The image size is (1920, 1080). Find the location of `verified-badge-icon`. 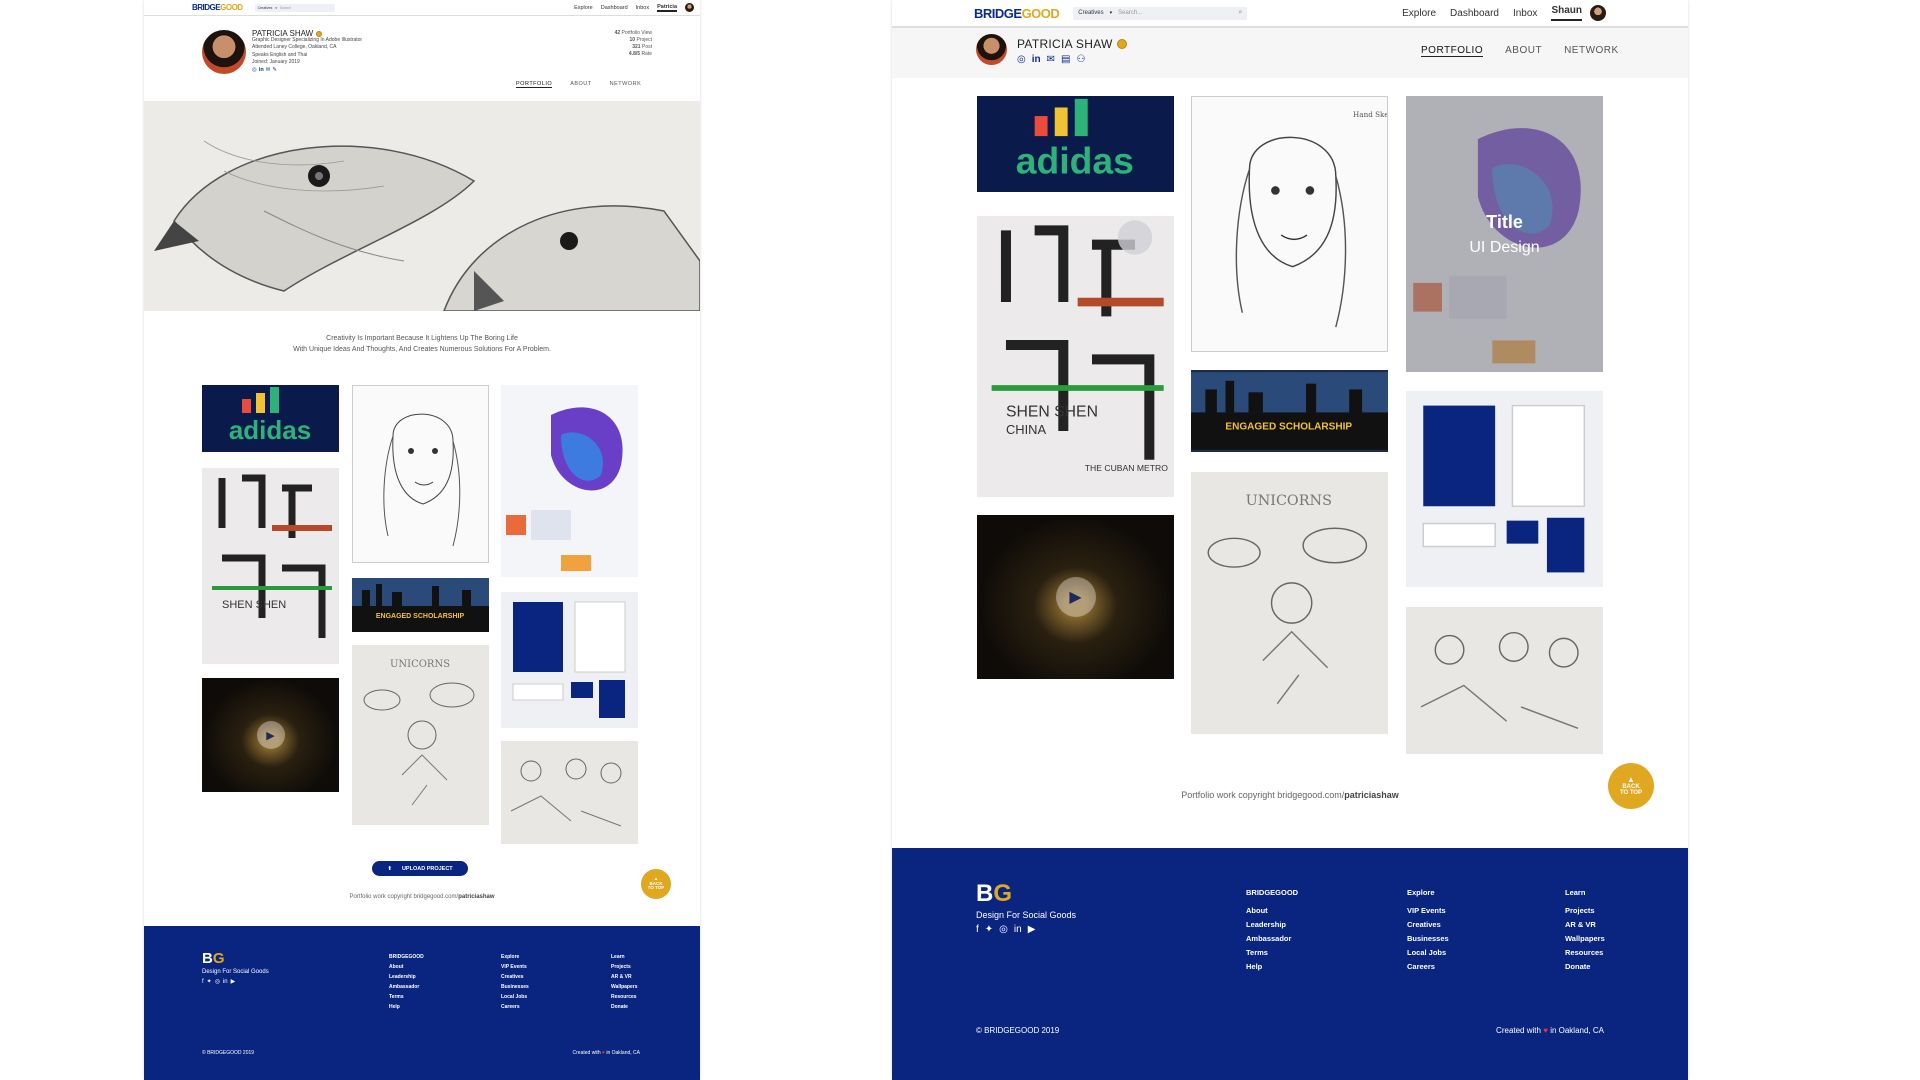

verified-badge-icon is located at coordinates (319, 33).